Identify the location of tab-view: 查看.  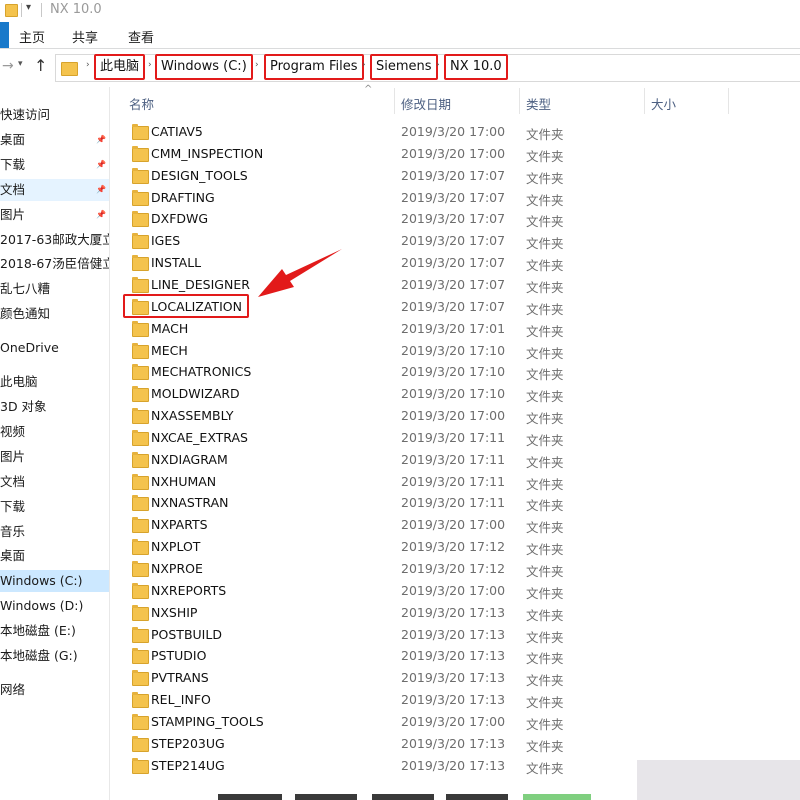
(141, 36).